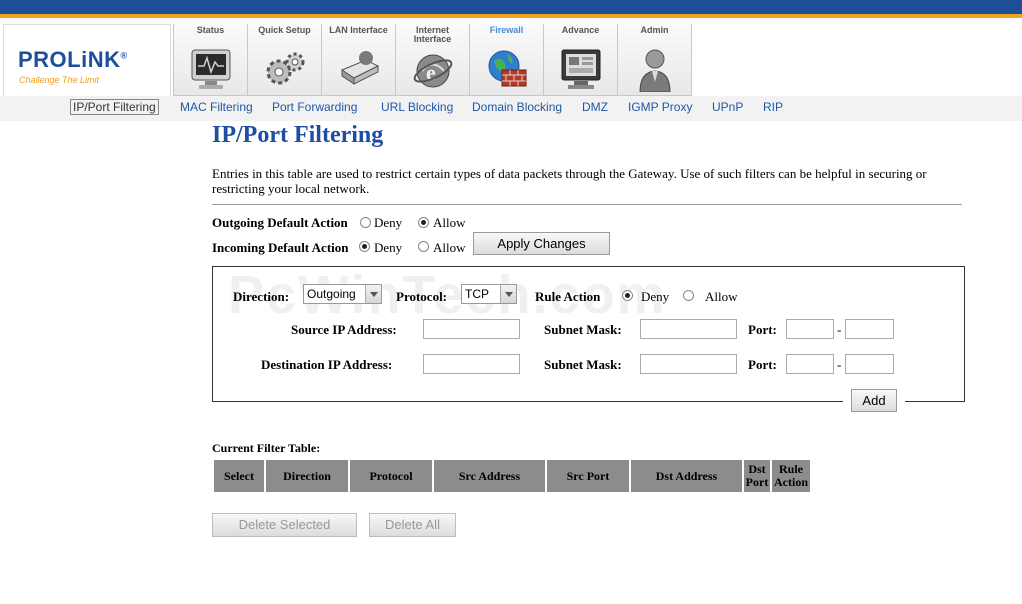  Describe the element at coordinates (588, 476) in the screenshot. I see `col-src-port: Src Port` at that location.